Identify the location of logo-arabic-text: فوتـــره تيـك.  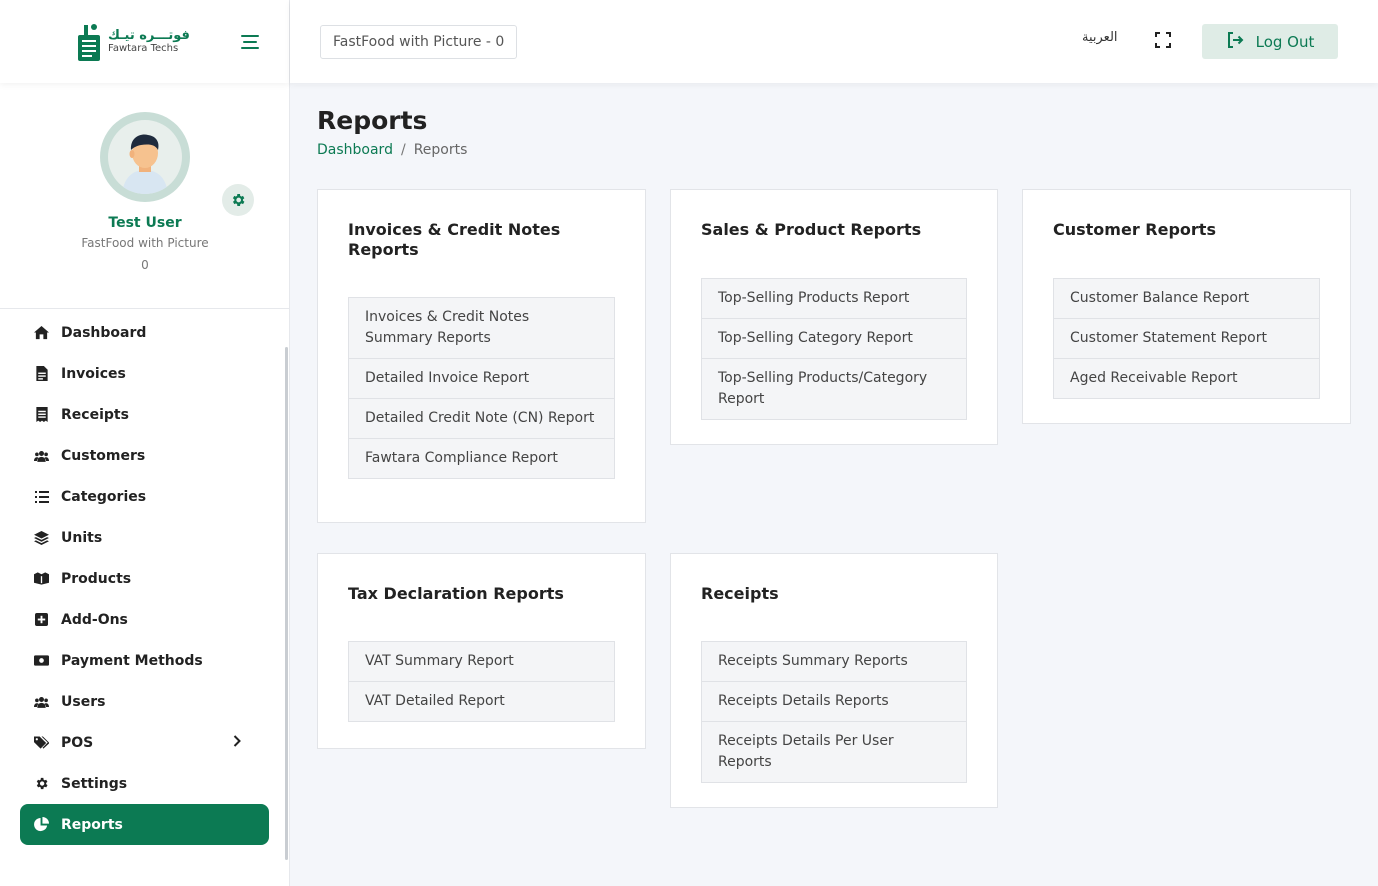
(149, 35).